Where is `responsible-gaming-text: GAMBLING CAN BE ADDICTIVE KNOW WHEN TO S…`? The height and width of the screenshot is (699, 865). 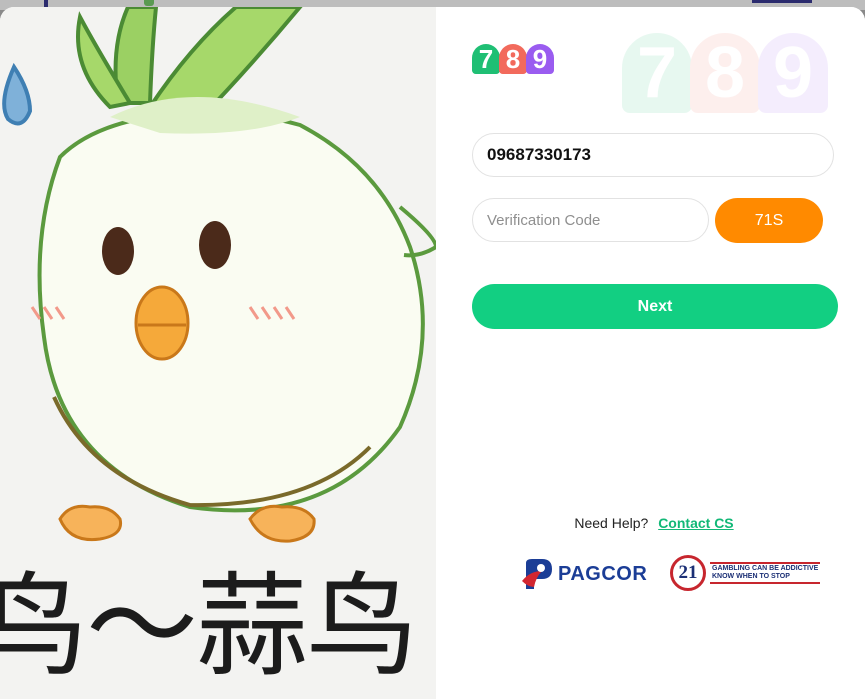 responsible-gaming-text: GAMBLING CAN BE ADDICTIVE KNOW WHEN TO S… is located at coordinates (765, 573).